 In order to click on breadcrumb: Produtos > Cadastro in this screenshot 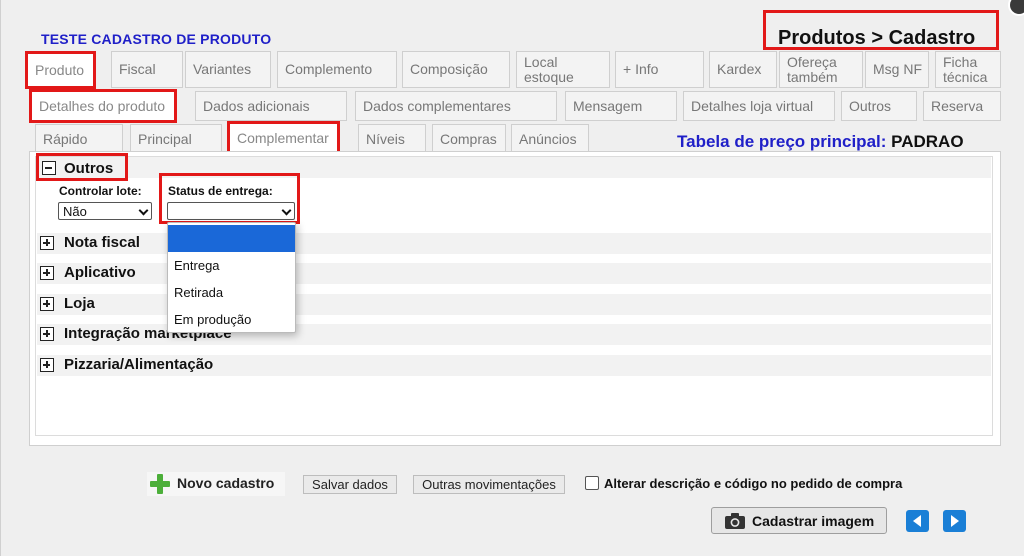, I will do `click(881, 30)`.